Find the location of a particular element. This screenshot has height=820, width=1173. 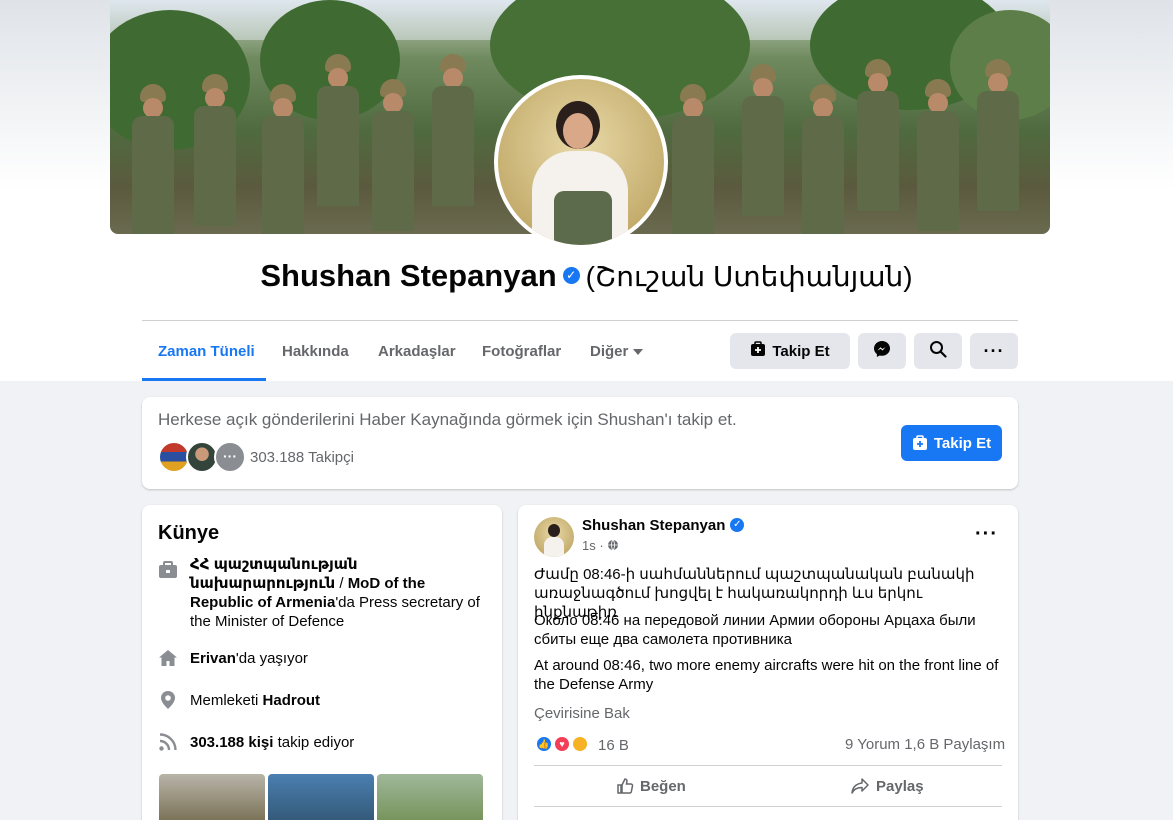

like-reaction-icon: 👍 is located at coordinates (544, 744).